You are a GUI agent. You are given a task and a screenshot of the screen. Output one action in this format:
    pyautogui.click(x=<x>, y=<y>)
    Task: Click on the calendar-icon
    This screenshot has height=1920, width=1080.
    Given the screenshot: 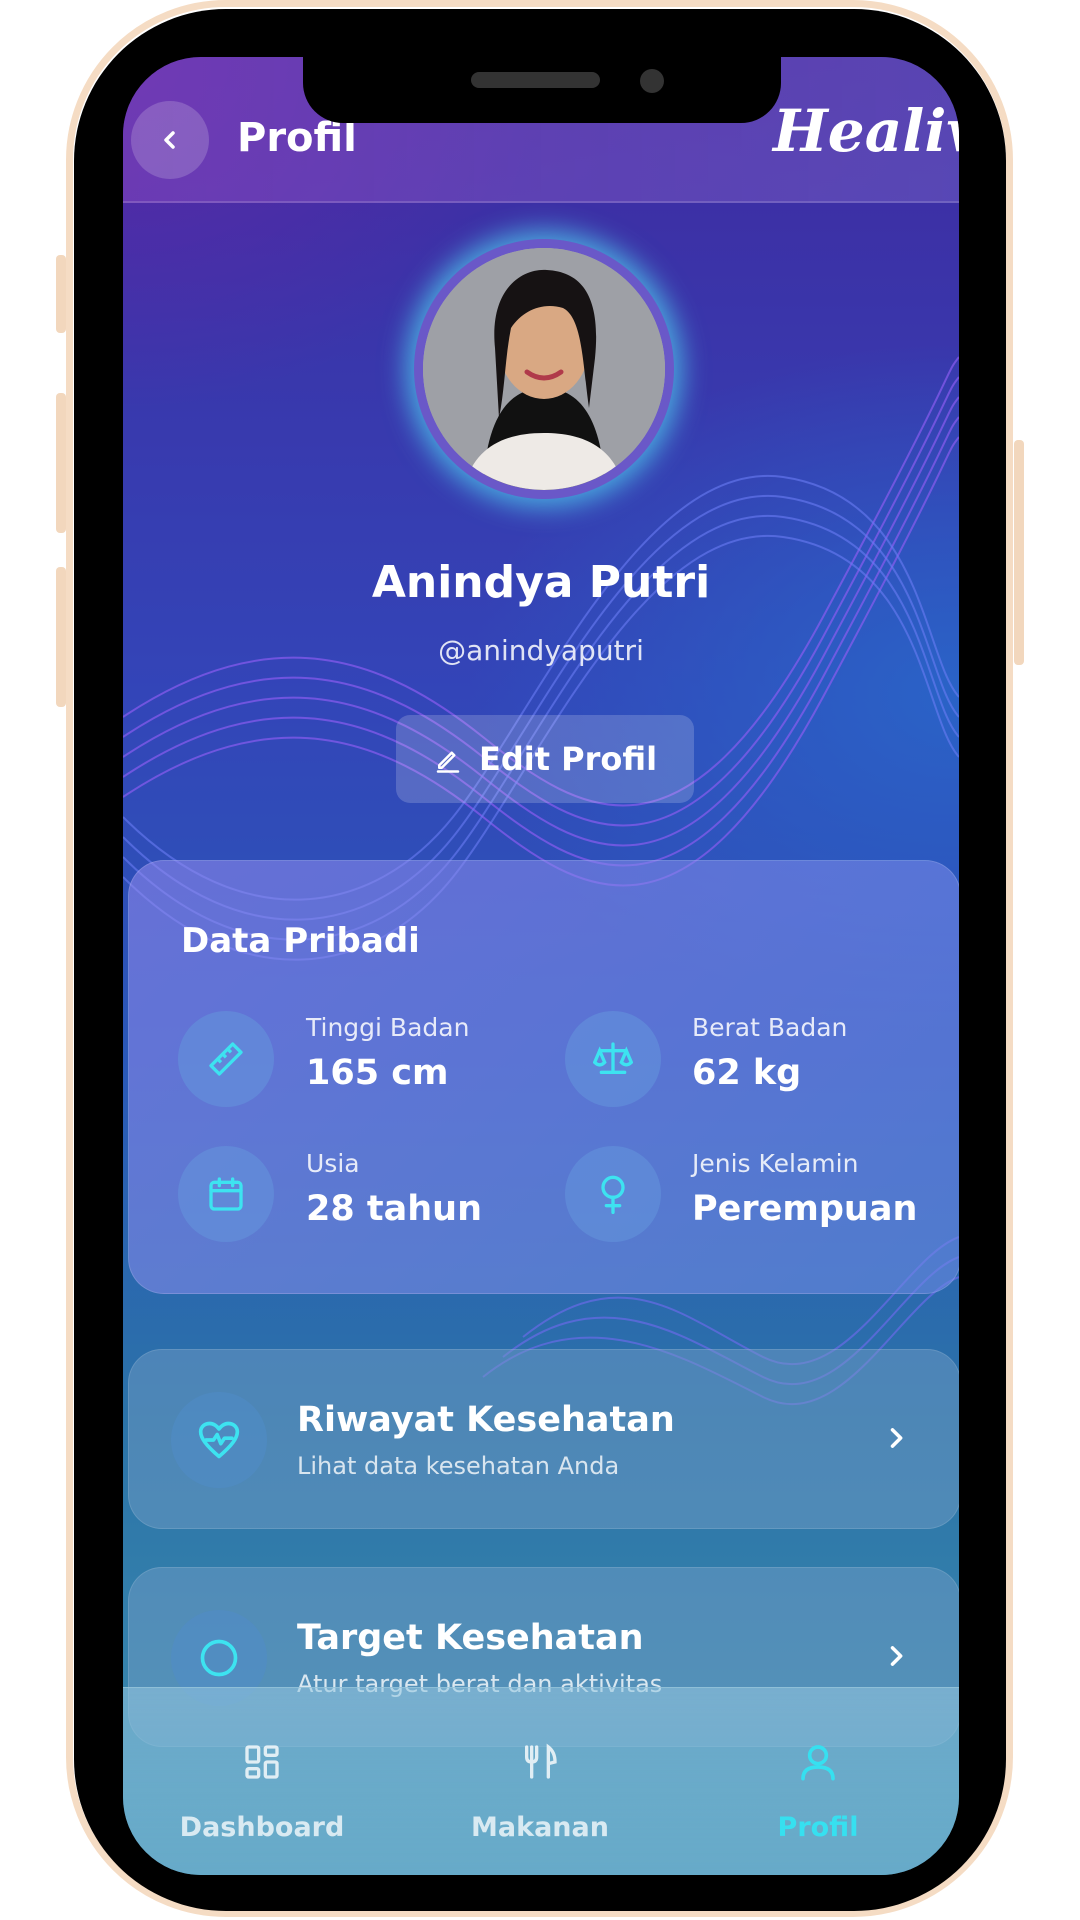 What is the action you would take?
    pyautogui.click(x=226, y=1194)
    